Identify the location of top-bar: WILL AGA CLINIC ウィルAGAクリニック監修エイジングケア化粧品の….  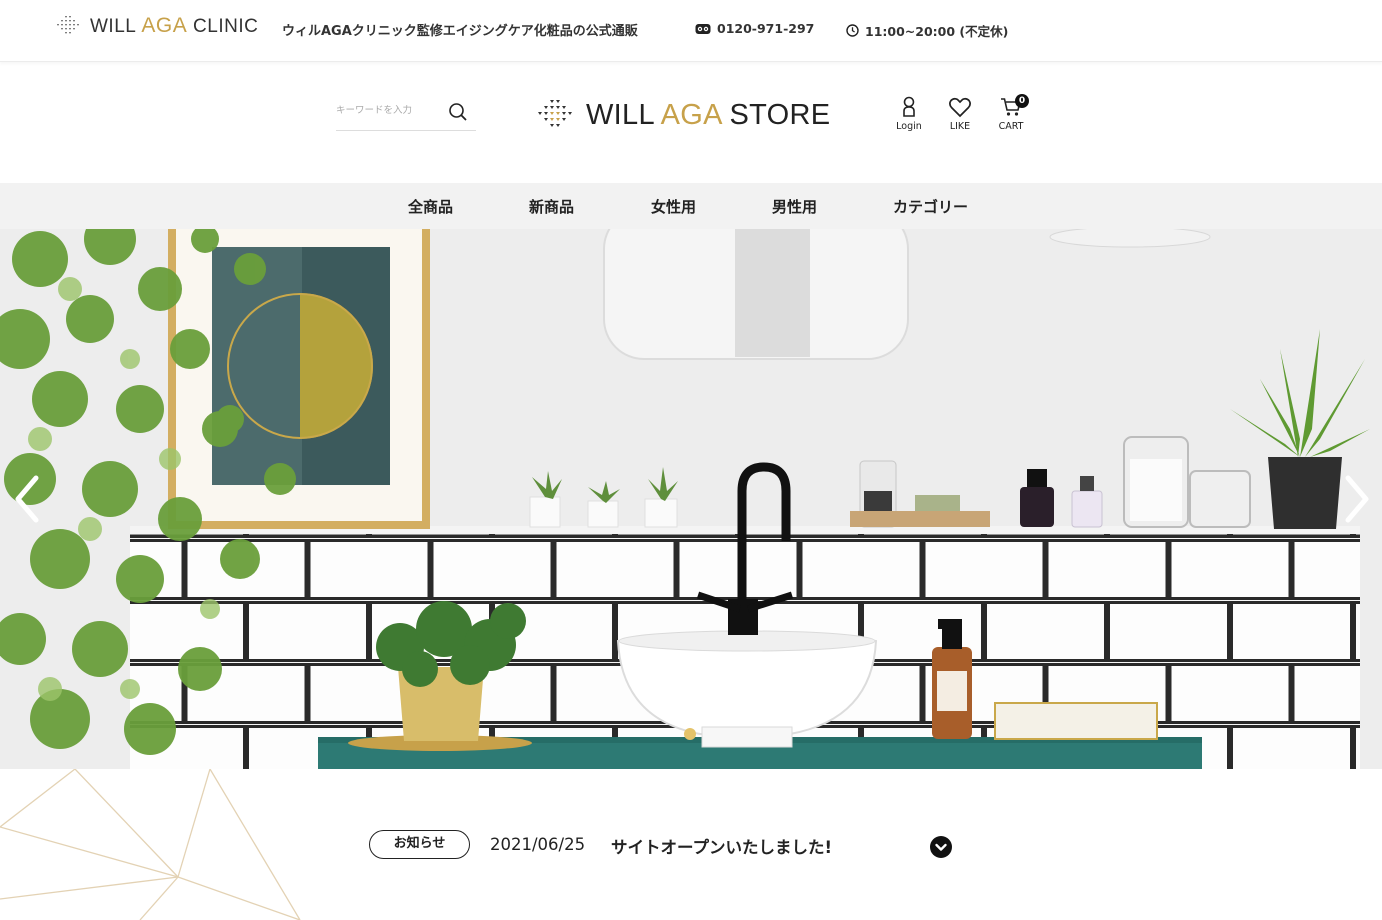
(691, 31).